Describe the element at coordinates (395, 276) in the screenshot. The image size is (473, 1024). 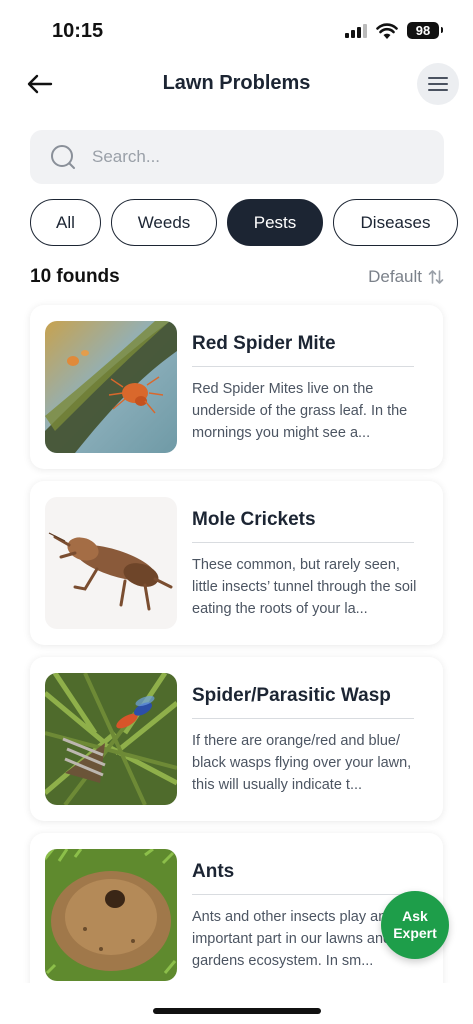
I see `sort-label: Default` at that location.